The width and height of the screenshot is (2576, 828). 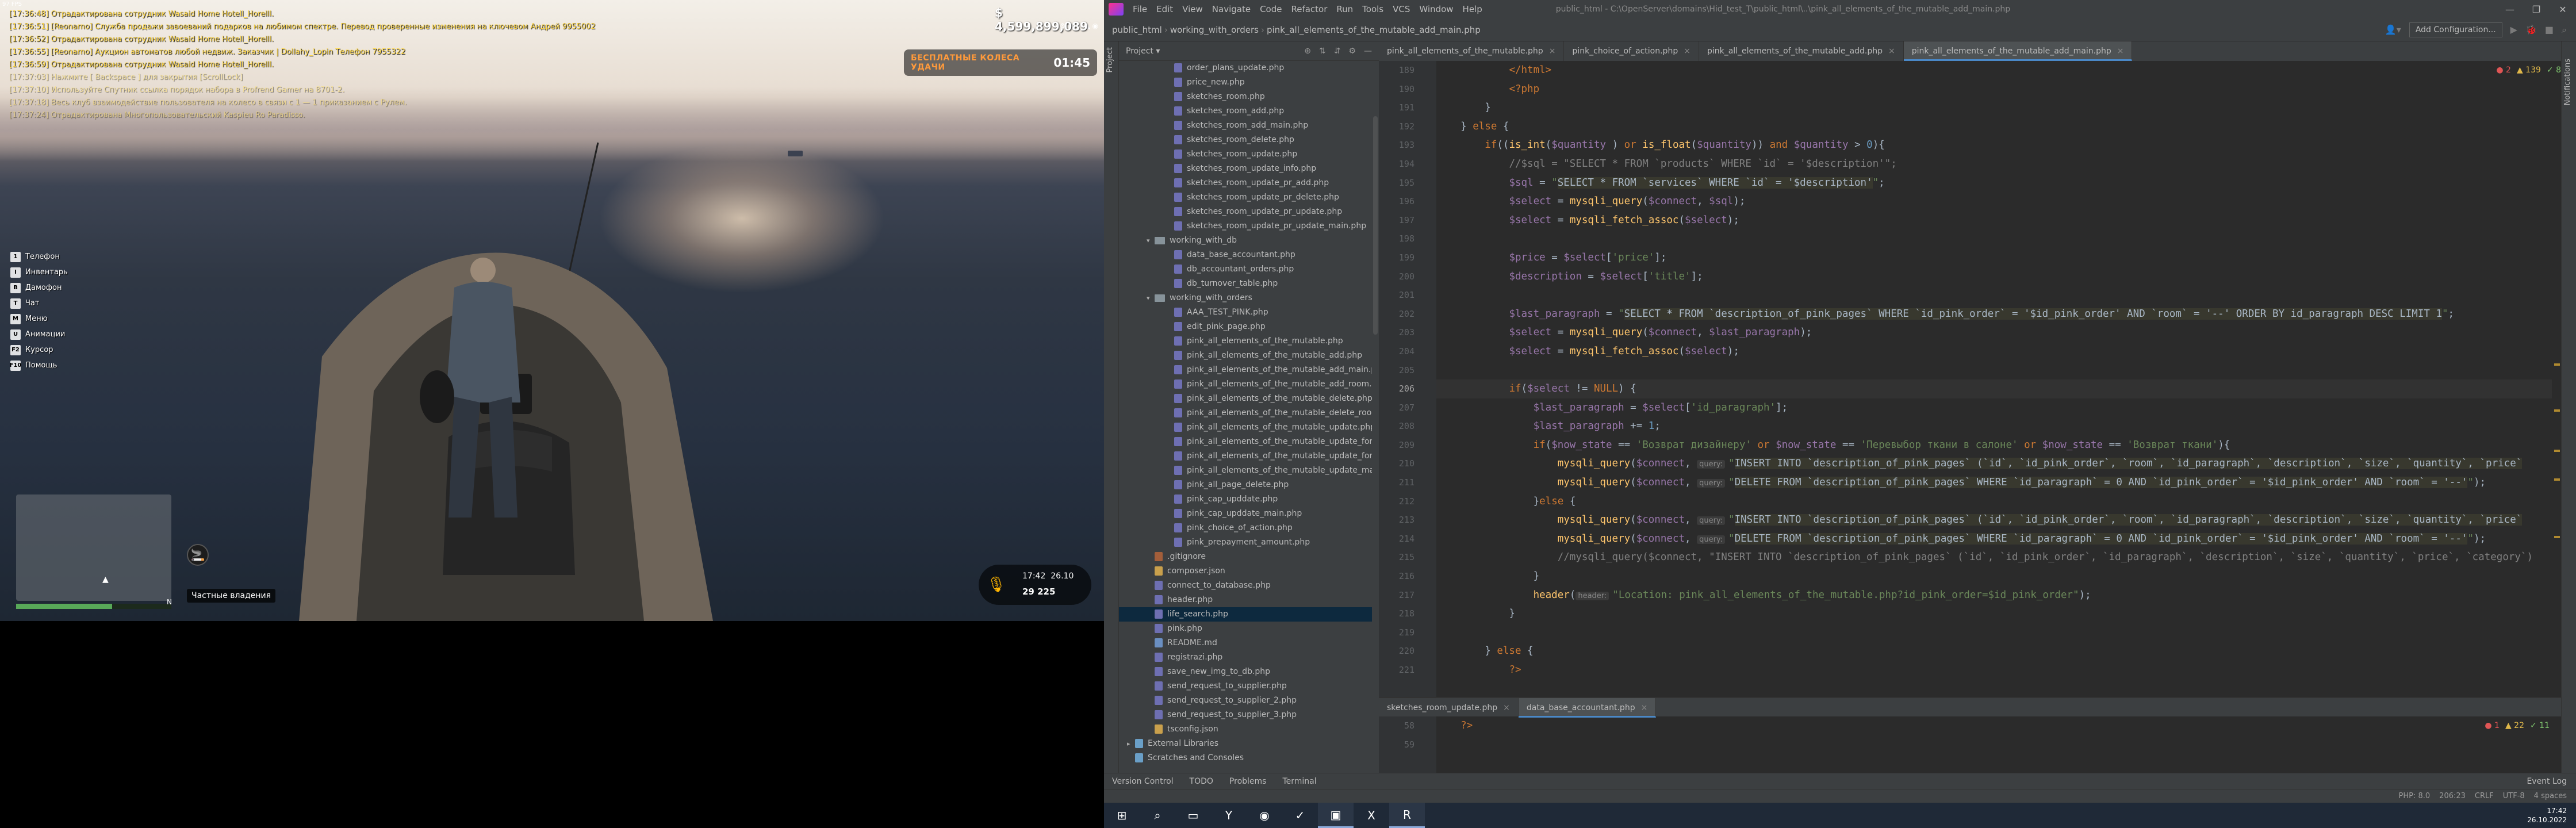 What do you see at coordinates (2549, 29) in the screenshot?
I see `stop-icon: ■` at bounding box center [2549, 29].